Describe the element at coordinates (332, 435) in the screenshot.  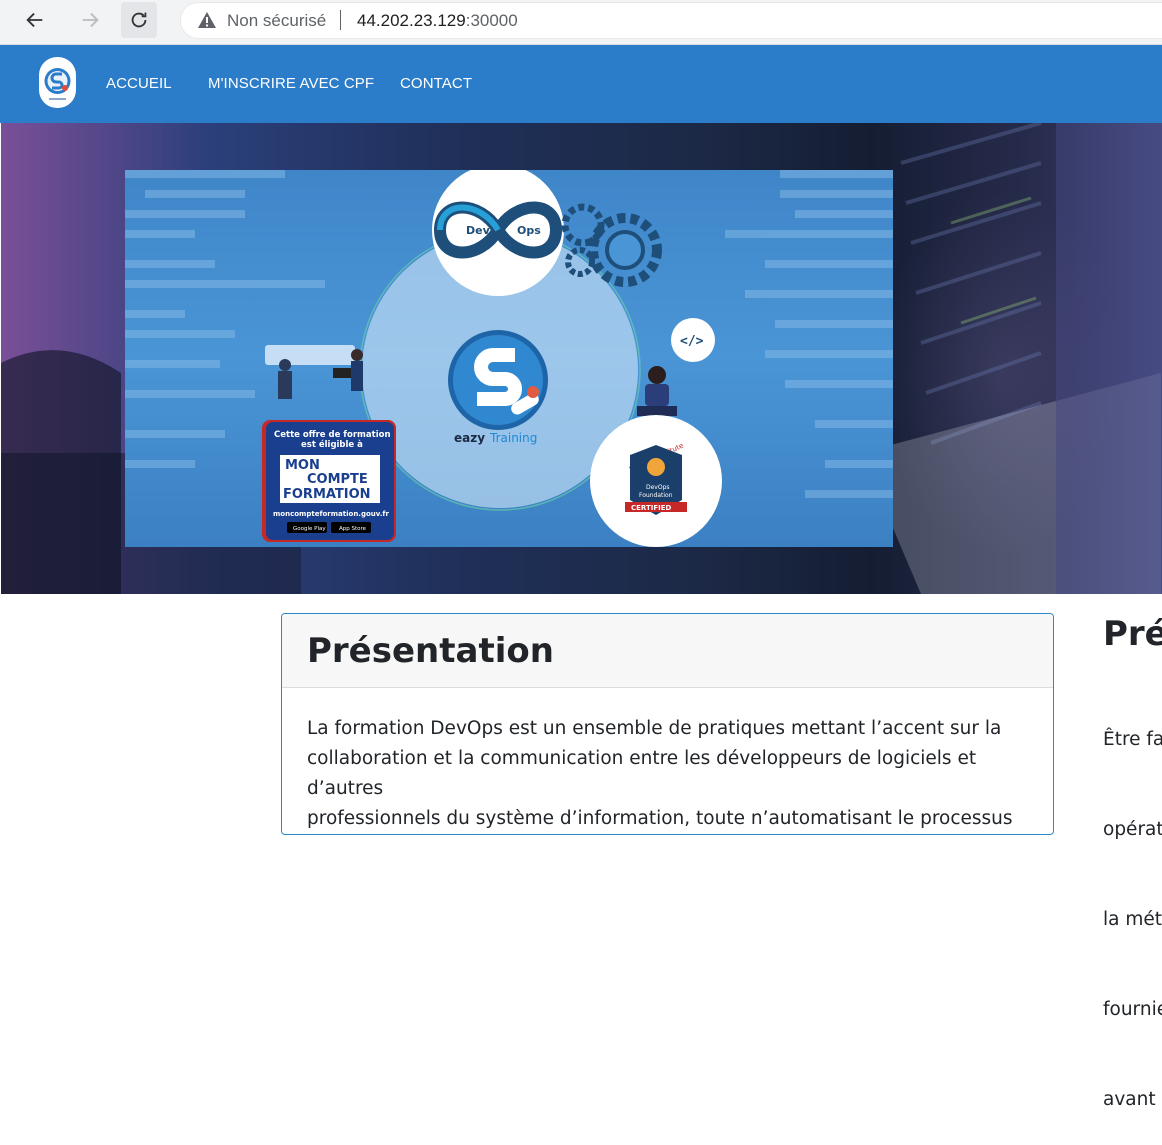
I see `cpf-line1: Cette offre de formation` at that location.